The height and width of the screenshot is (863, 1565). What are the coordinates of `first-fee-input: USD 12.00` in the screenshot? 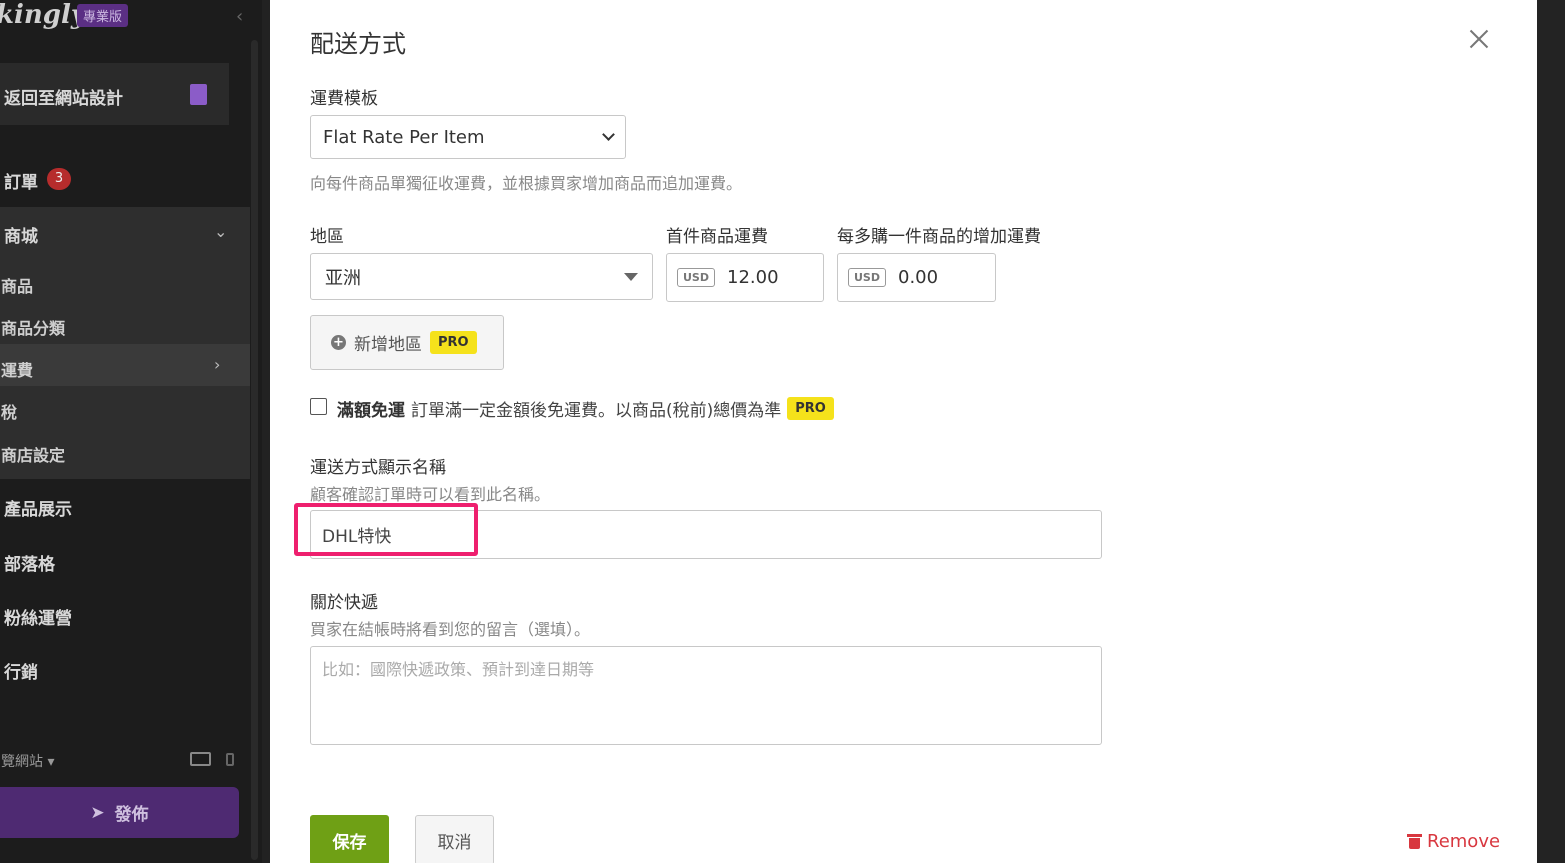 It's located at (745, 277).